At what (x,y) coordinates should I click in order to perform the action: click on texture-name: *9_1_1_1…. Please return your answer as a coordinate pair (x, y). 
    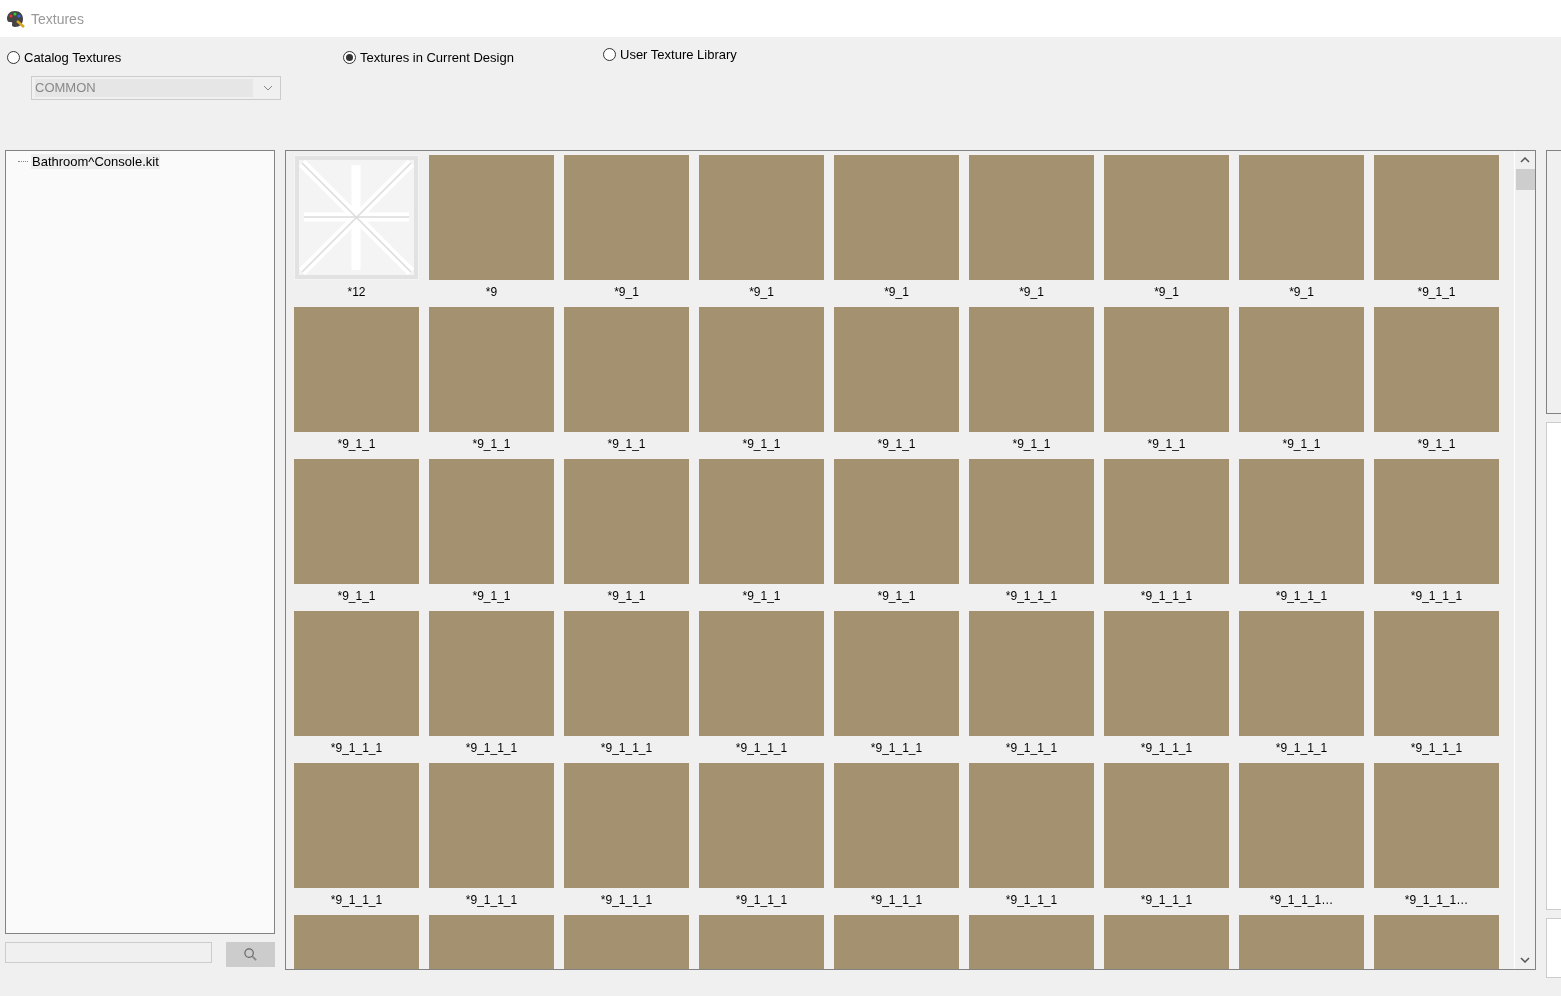
    Looking at the image, I should click on (1436, 900).